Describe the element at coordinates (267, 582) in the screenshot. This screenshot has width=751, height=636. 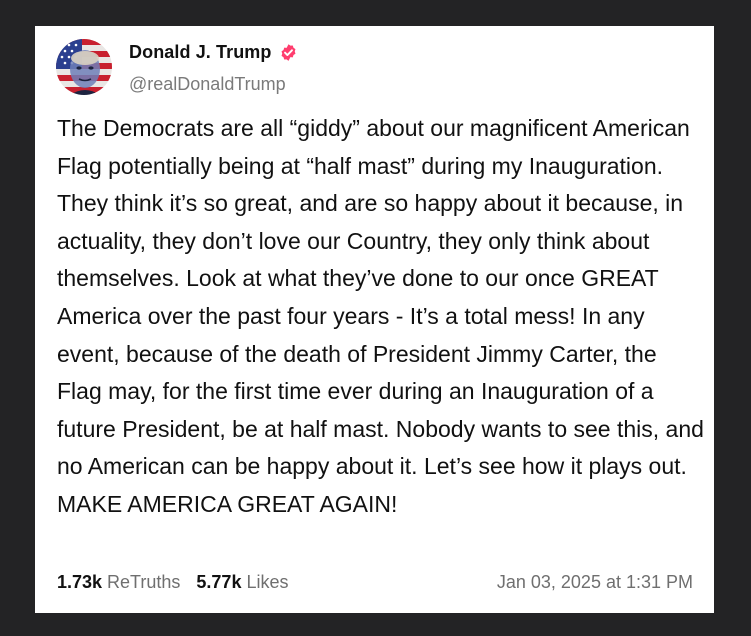
I see `likes-label: Likes` at that location.